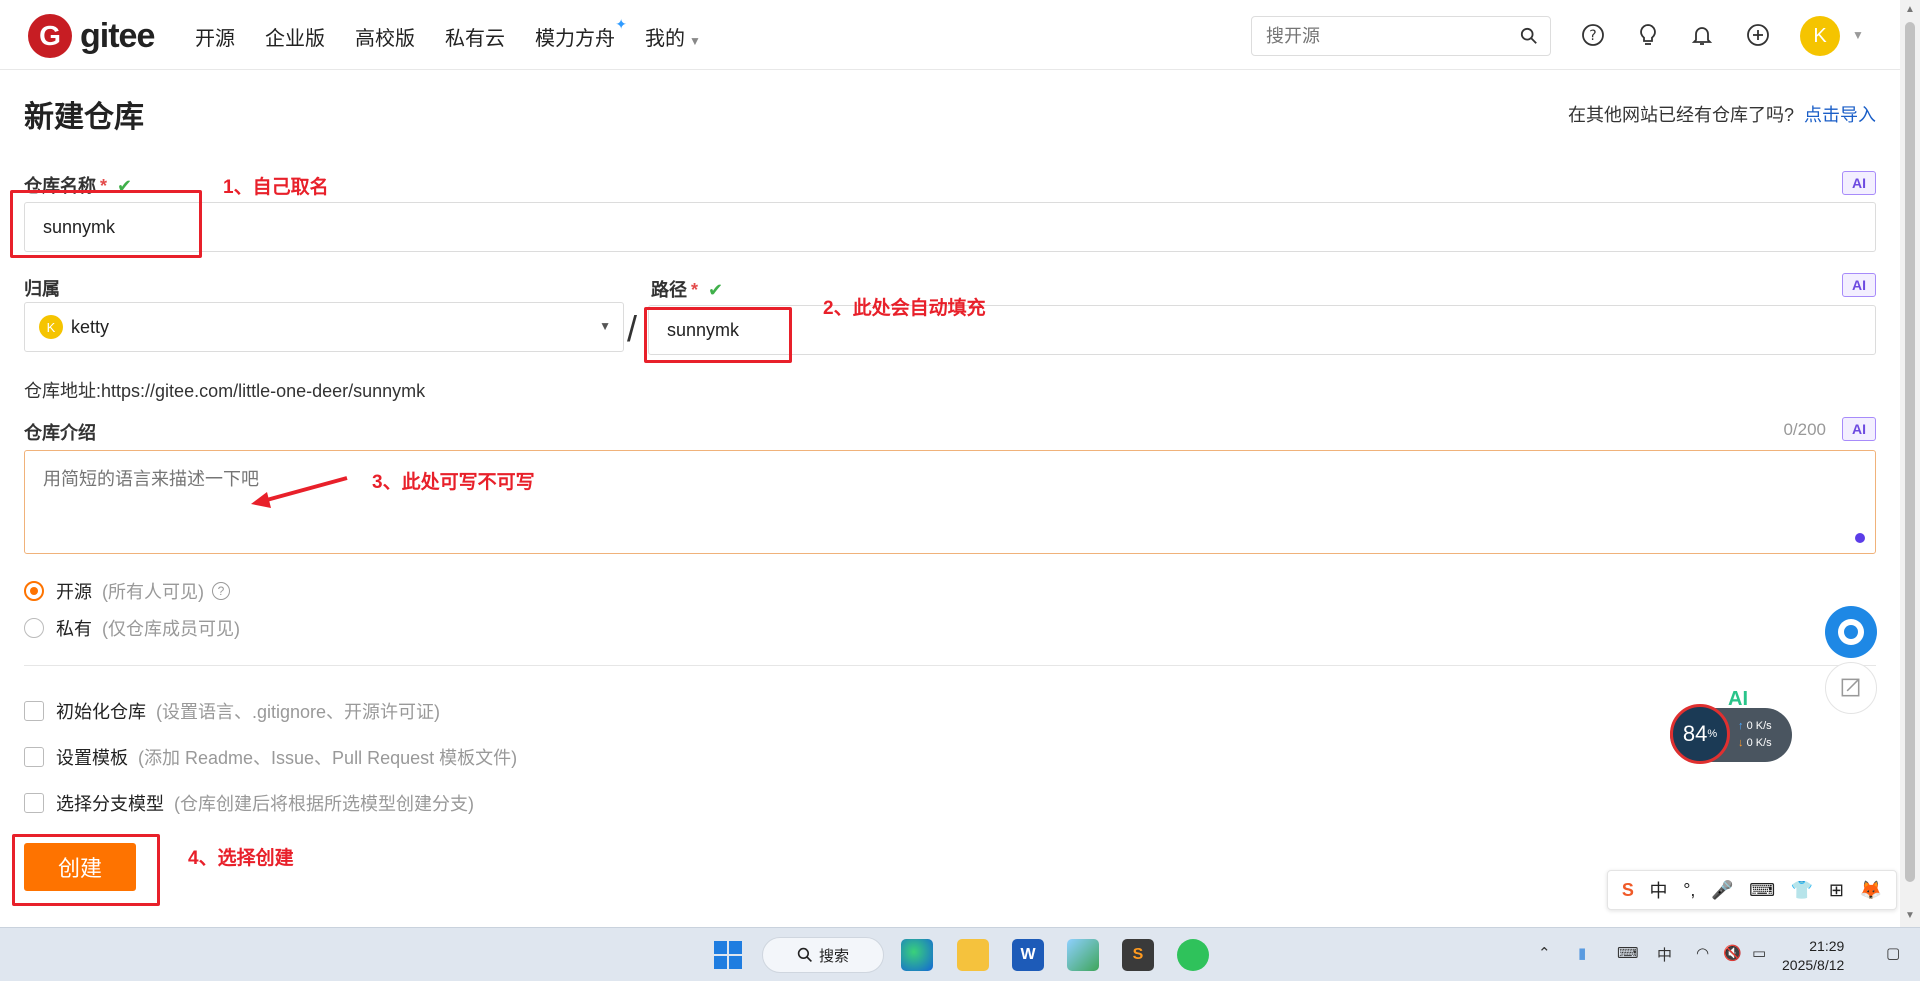 This screenshot has height=981, width=1920. I want to click on file-explorer-icon, so click(973, 955).